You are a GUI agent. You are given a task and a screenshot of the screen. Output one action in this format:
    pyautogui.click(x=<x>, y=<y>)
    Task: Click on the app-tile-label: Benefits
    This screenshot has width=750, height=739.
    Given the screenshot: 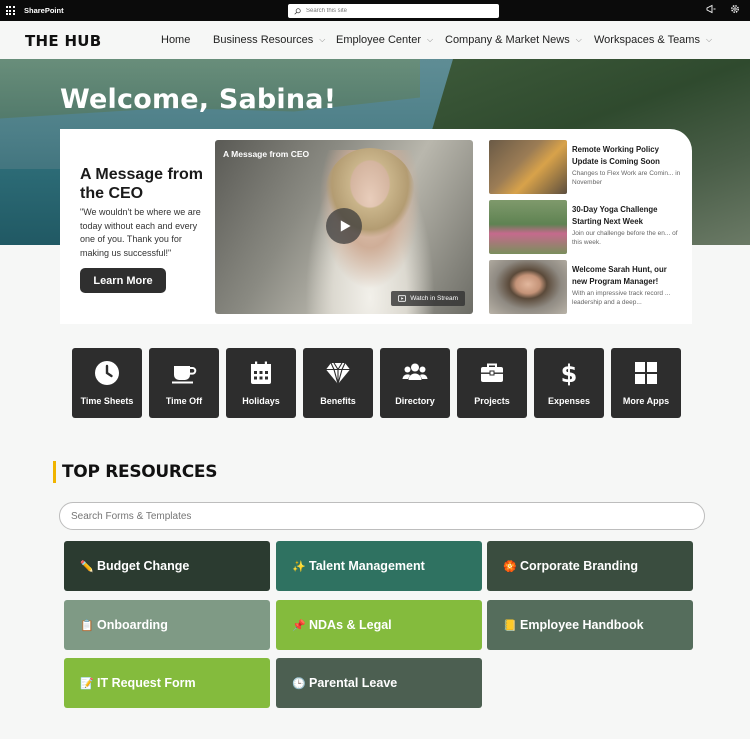 What is the action you would take?
    pyautogui.click(x=338, y=401)
    